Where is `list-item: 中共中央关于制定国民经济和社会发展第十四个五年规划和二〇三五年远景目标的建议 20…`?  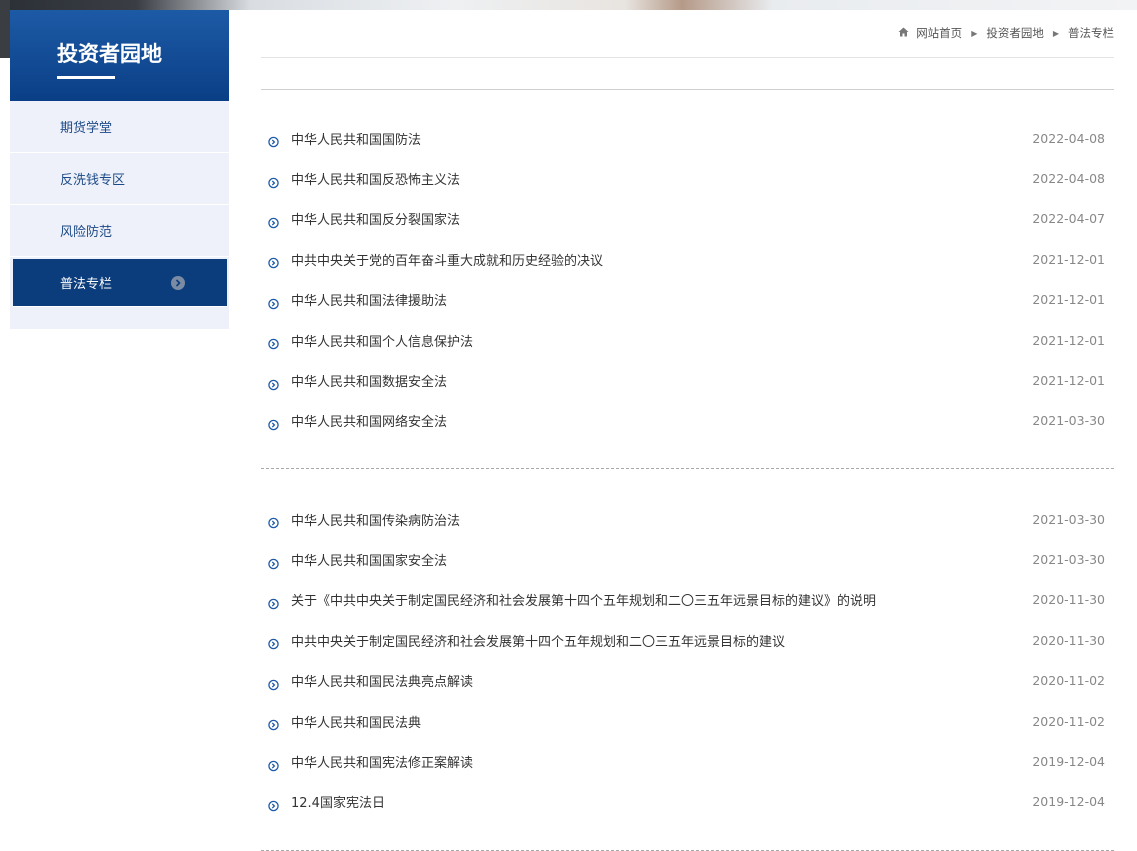 list-item: 中共中央关于制定国民经济和社会发展第十四个五年规划和二〇三五年远景目标的建议 20… is located at coordinates (687, 640).